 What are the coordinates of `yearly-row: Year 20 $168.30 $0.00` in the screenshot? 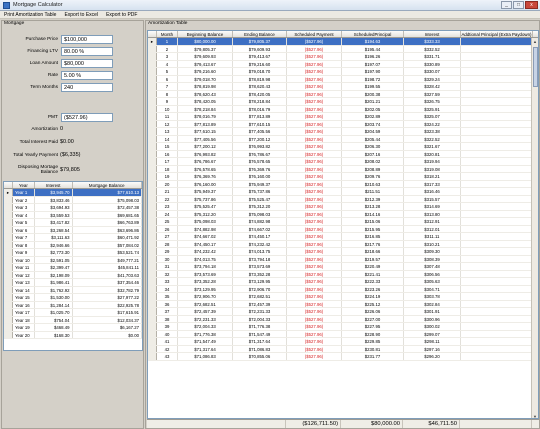 It's located at (73, 335).